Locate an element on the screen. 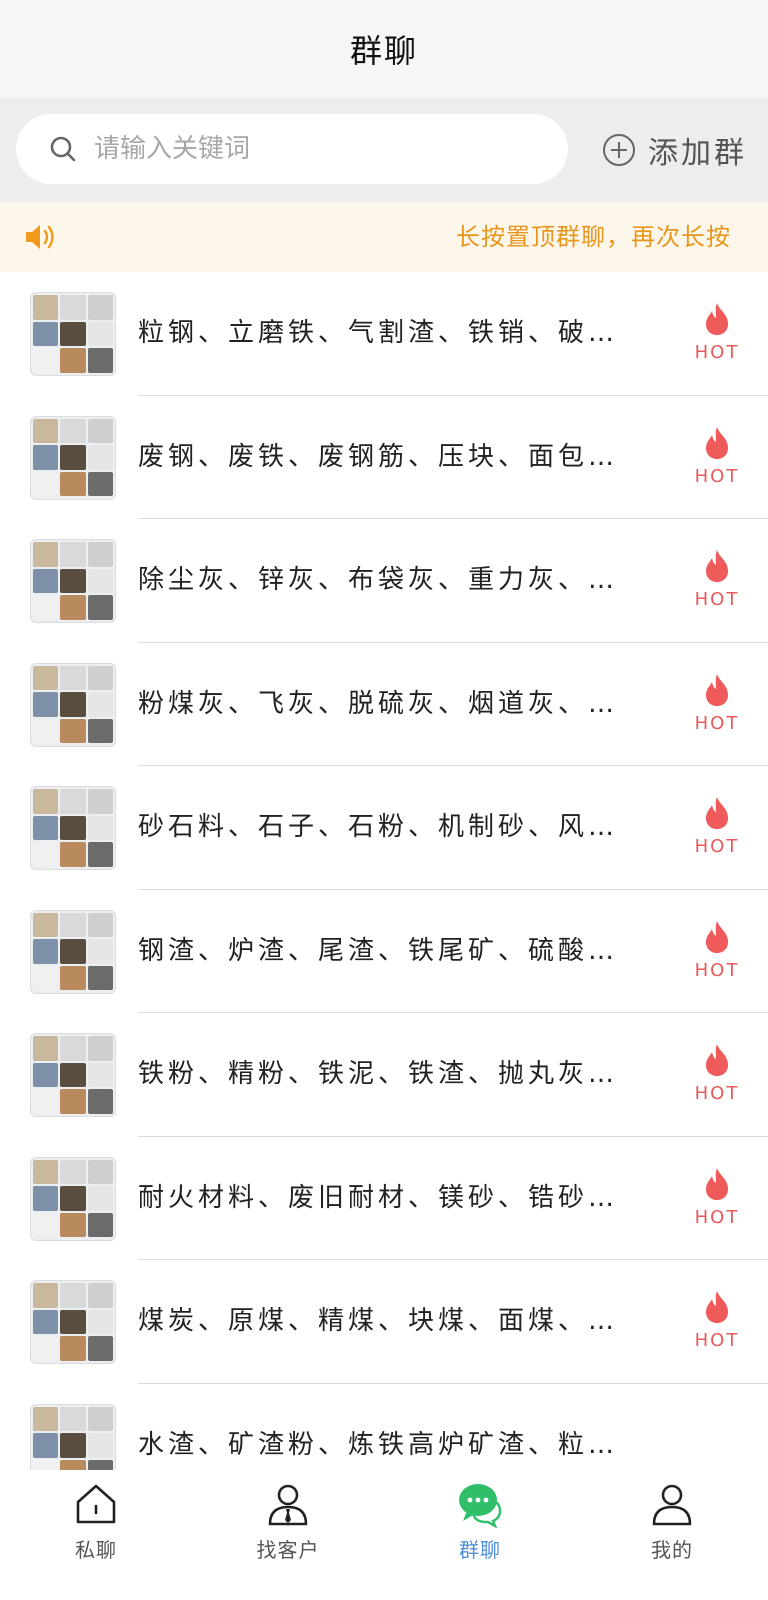 The image size is (768, 1600). group-row: 砂石料、石子、石粉、机制砂、风… HOT is located at coordinates (384, 828).